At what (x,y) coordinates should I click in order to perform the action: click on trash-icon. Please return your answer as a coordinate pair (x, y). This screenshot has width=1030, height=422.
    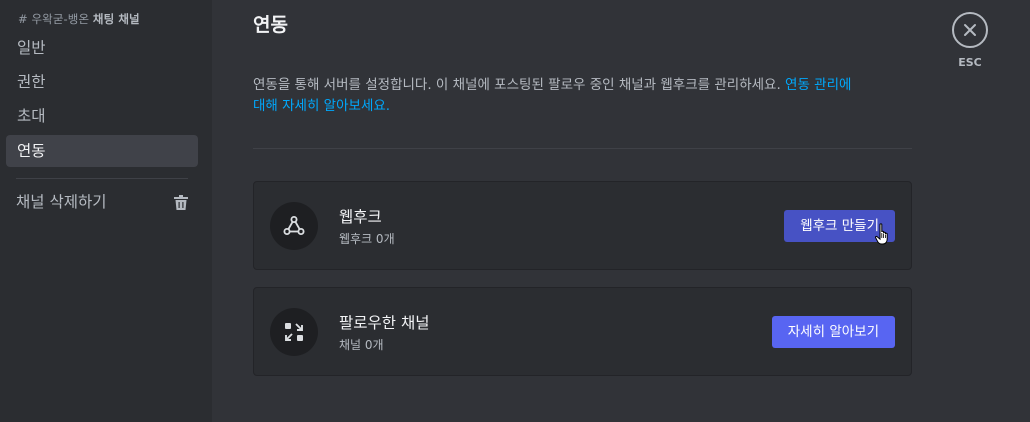
    Looking at the image, I should click on (181, 202).